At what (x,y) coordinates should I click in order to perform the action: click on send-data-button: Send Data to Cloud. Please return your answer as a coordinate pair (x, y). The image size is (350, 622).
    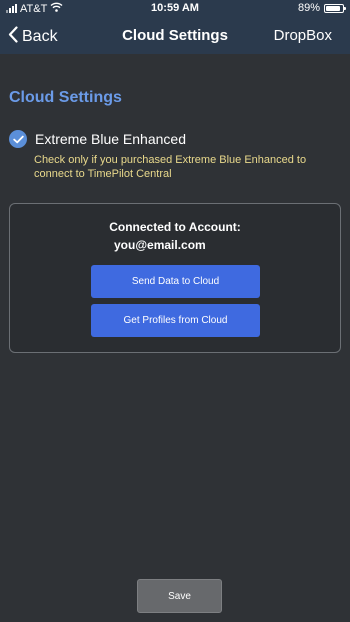
    Looking at the image, I should click on (175, 281).